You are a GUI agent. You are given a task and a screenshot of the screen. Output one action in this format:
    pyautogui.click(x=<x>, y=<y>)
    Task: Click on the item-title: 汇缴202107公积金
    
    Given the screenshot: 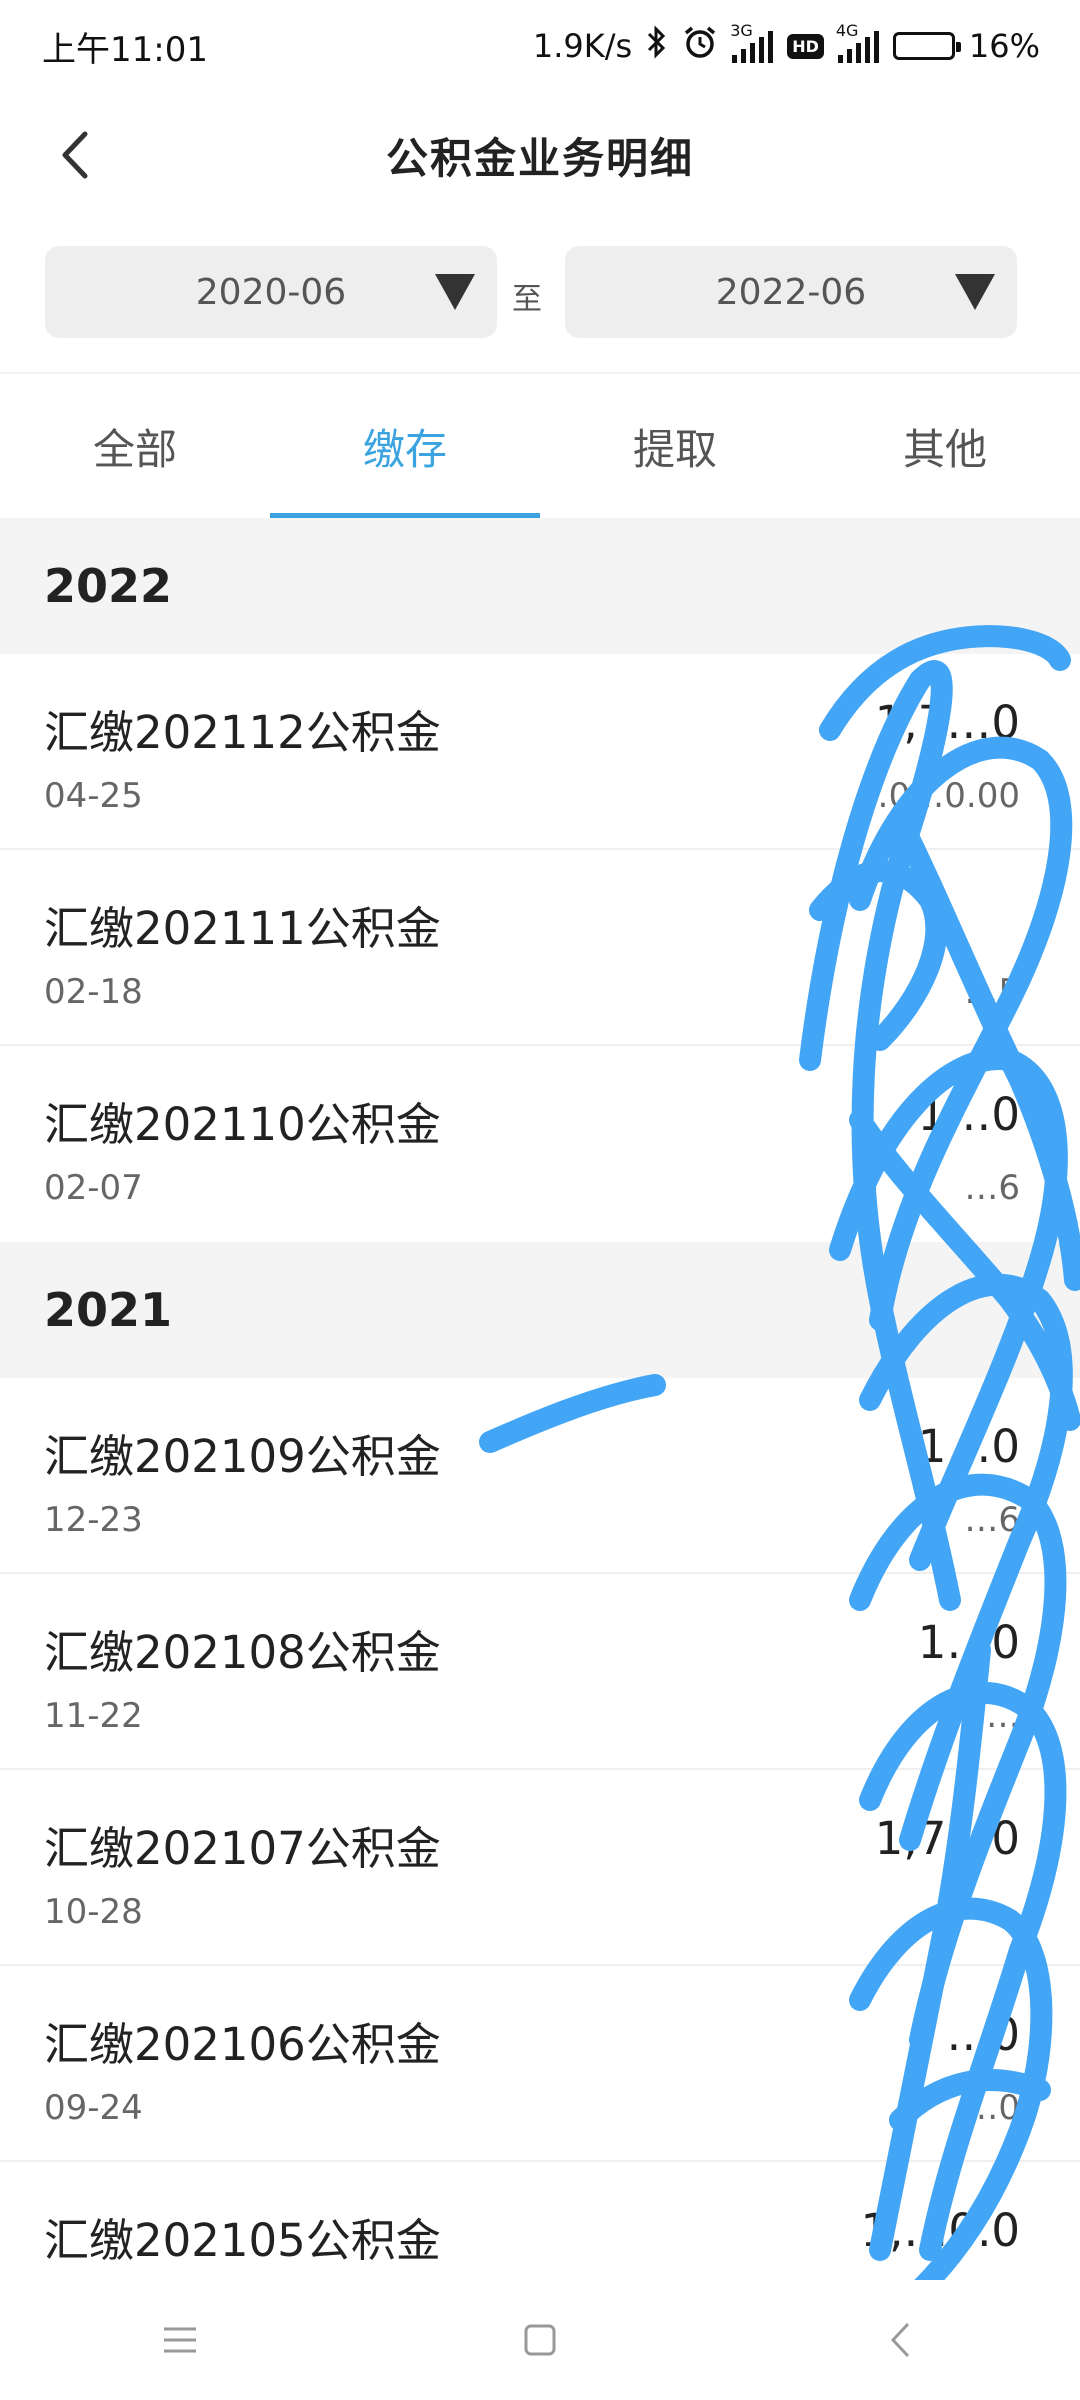 What is the action you would take?
    pyautogui.click(x=242, y=1848)
    